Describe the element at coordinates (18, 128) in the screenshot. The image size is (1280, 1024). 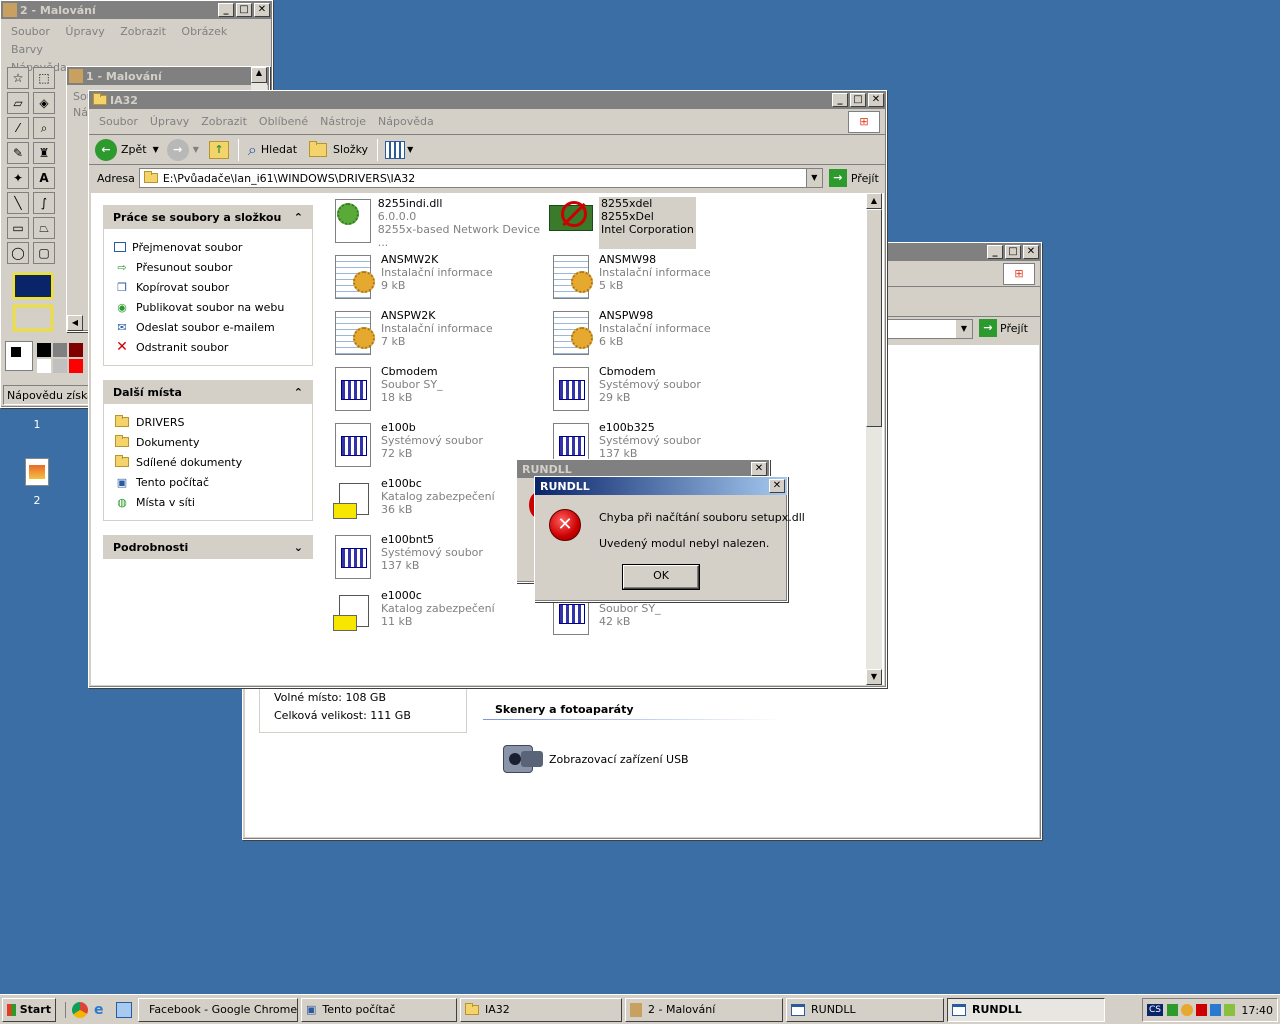
I see `picker-tool-icon: ⁄` at that location.